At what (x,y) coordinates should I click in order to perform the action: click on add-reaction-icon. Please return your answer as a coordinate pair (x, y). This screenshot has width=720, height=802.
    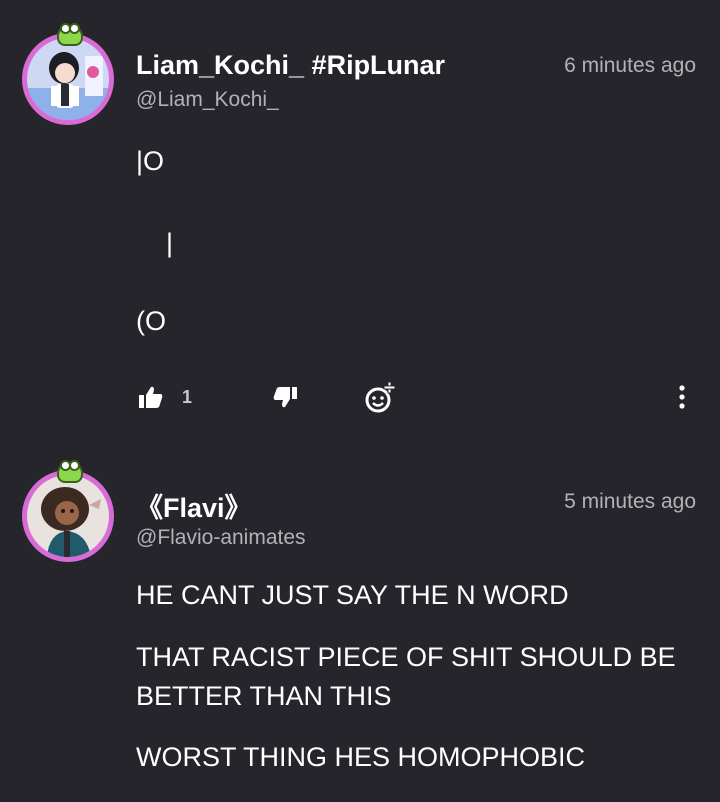
    Looking at the image, I should click on (380, 397).